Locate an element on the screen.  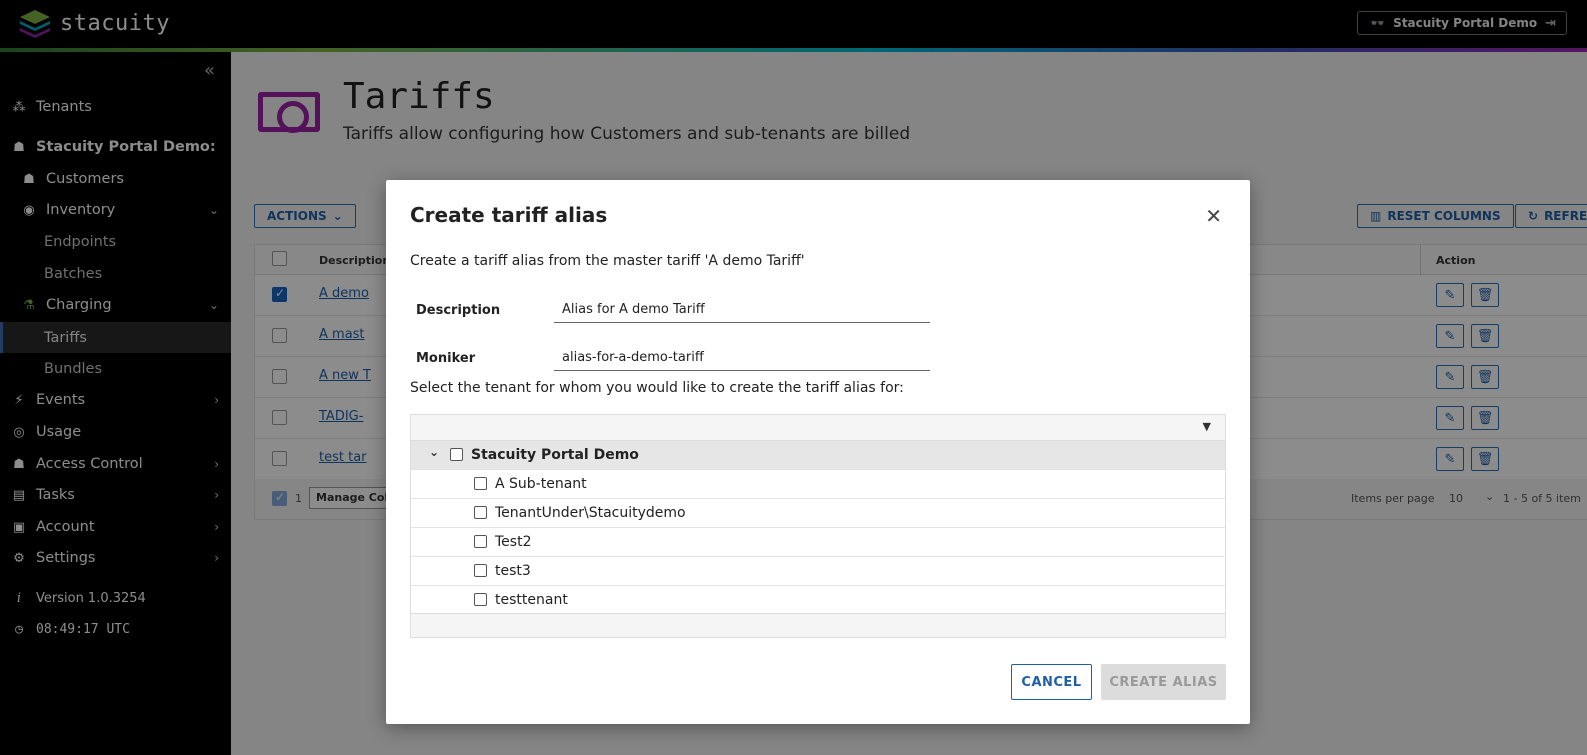
close-icon: ✕ is located at coordinates (1213, 216).